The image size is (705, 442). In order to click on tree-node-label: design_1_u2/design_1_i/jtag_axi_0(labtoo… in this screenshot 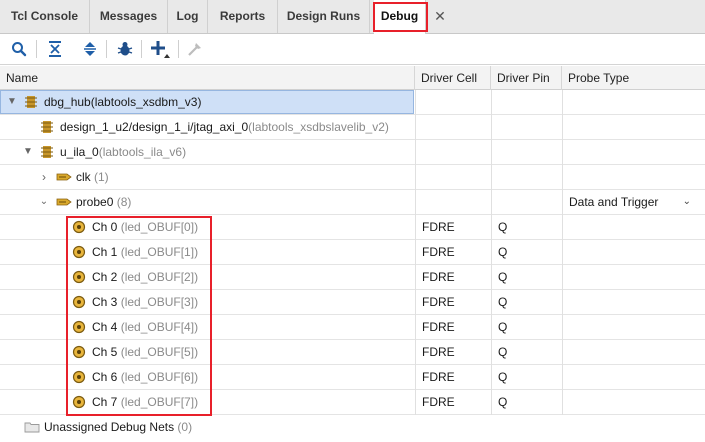, I will do `click(224, 127)`.